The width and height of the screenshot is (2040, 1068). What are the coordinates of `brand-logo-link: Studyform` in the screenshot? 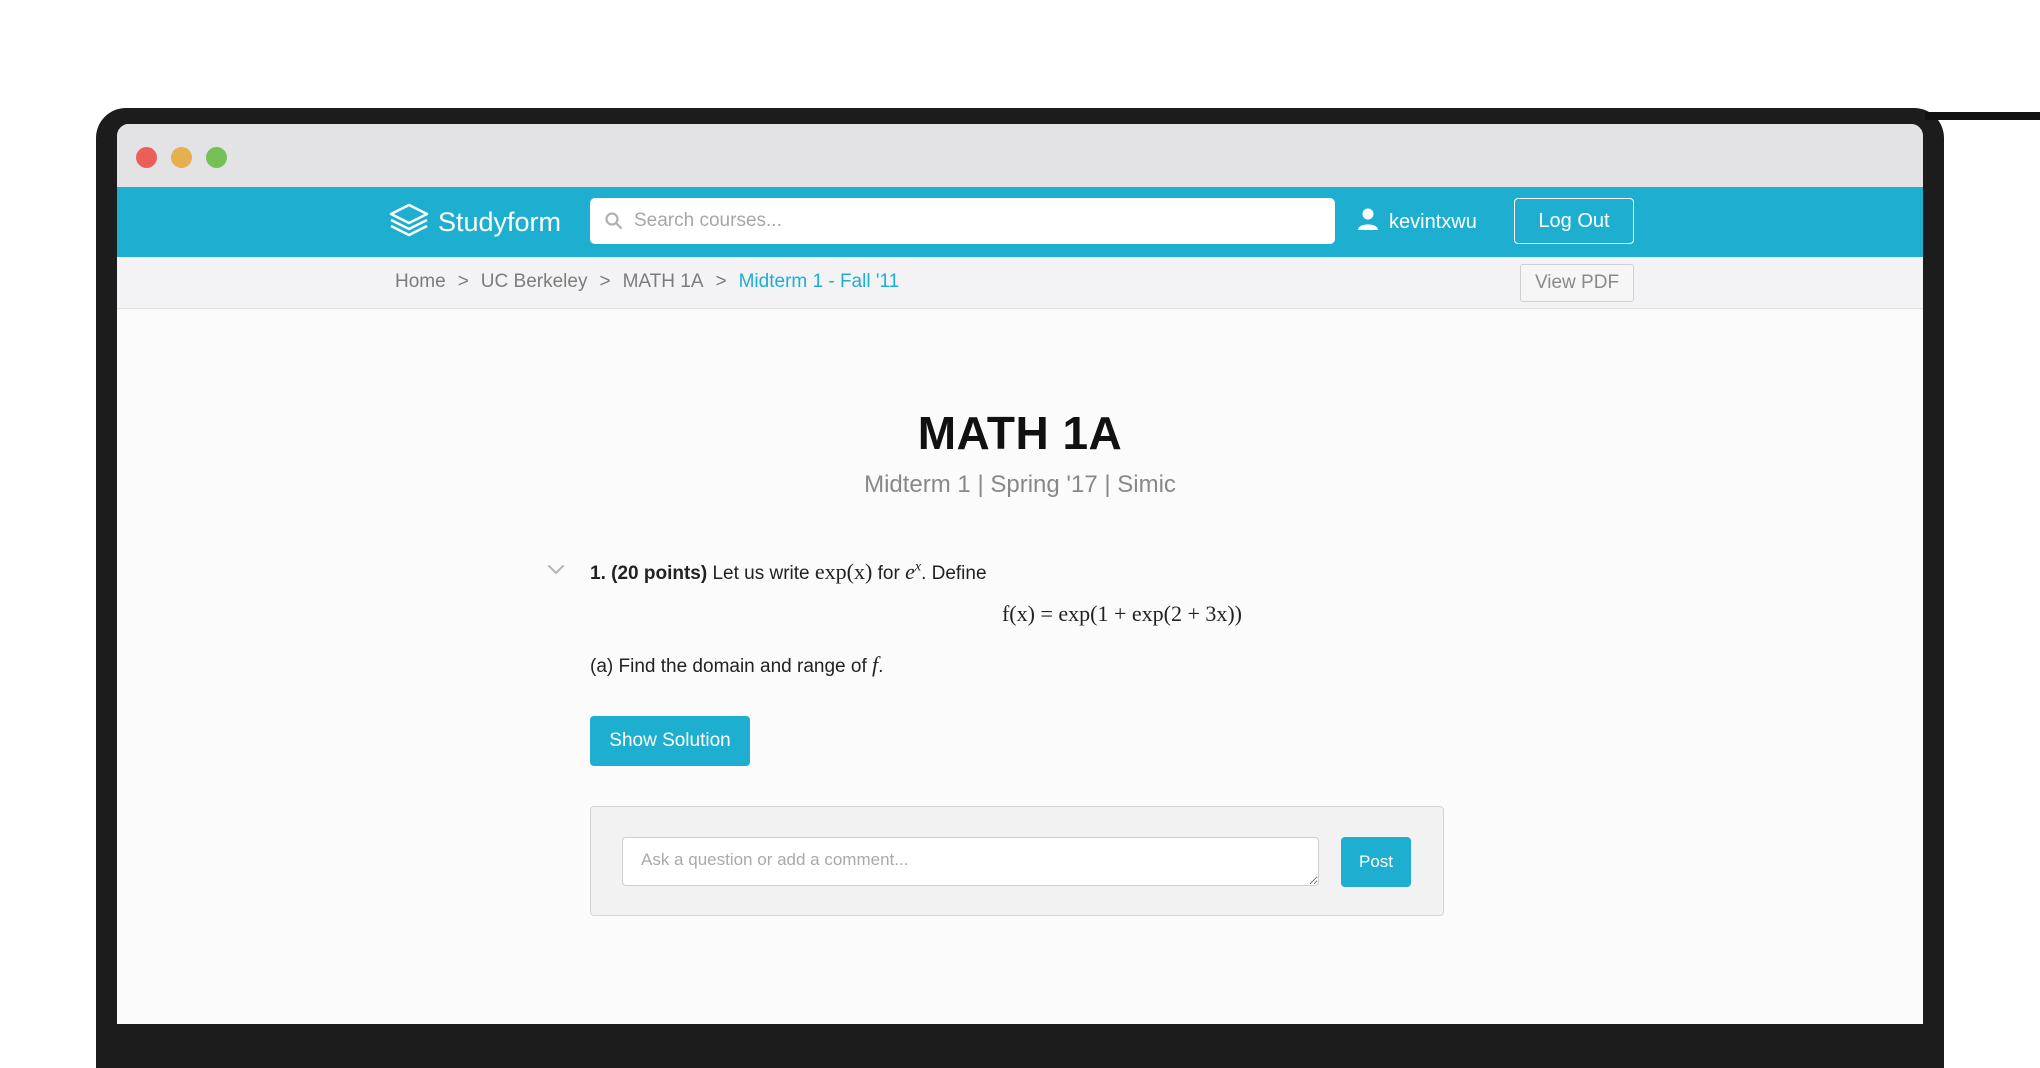 It's located at (474, 222).